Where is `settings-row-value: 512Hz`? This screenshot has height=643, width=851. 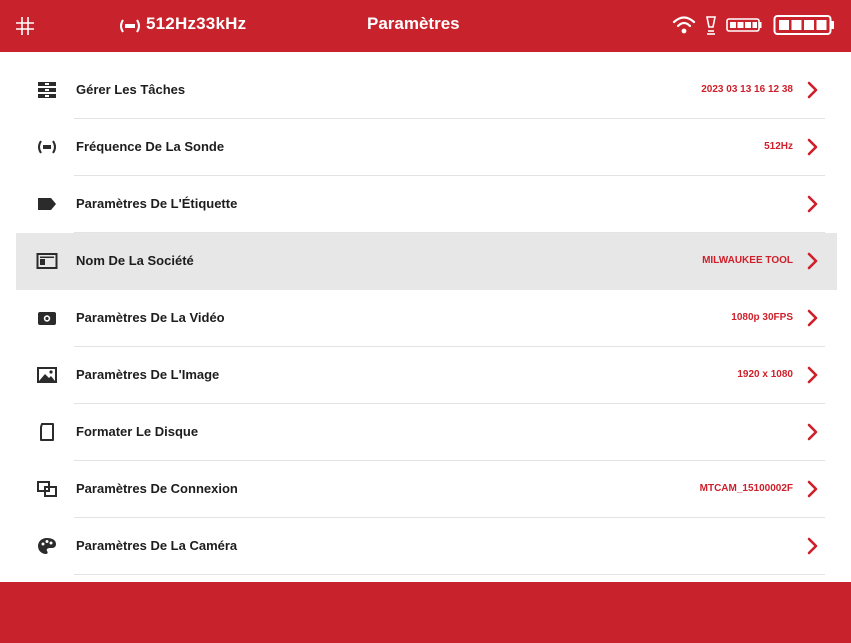
settings-row-value: 512Hz is located at coordinates (778, 146).